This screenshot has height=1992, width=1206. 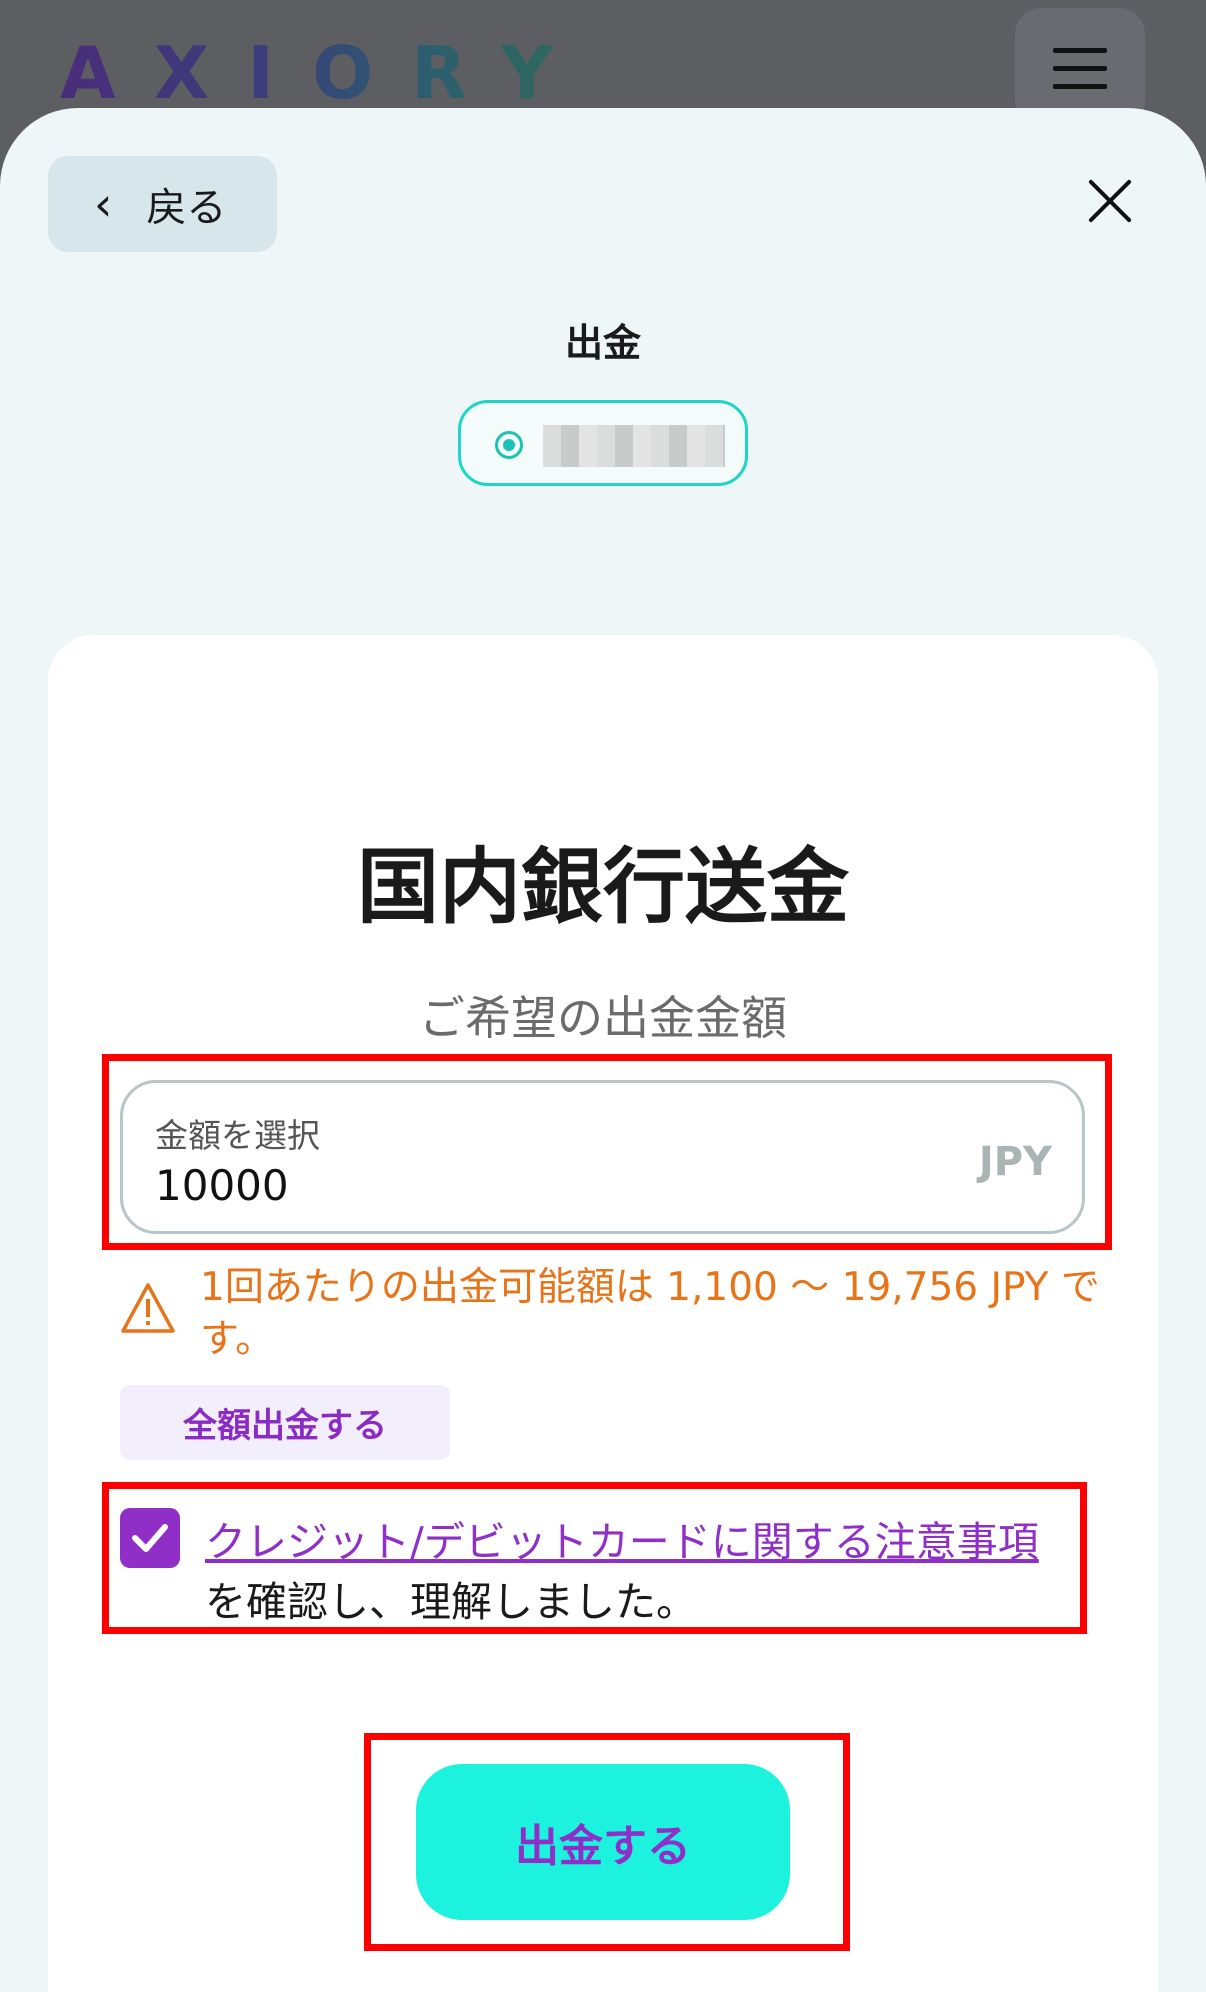 What do you see at coordinates (325, 73) in the screenshot?
I see `axiory-logo: AXIORY` at bounding box center [325, 73].